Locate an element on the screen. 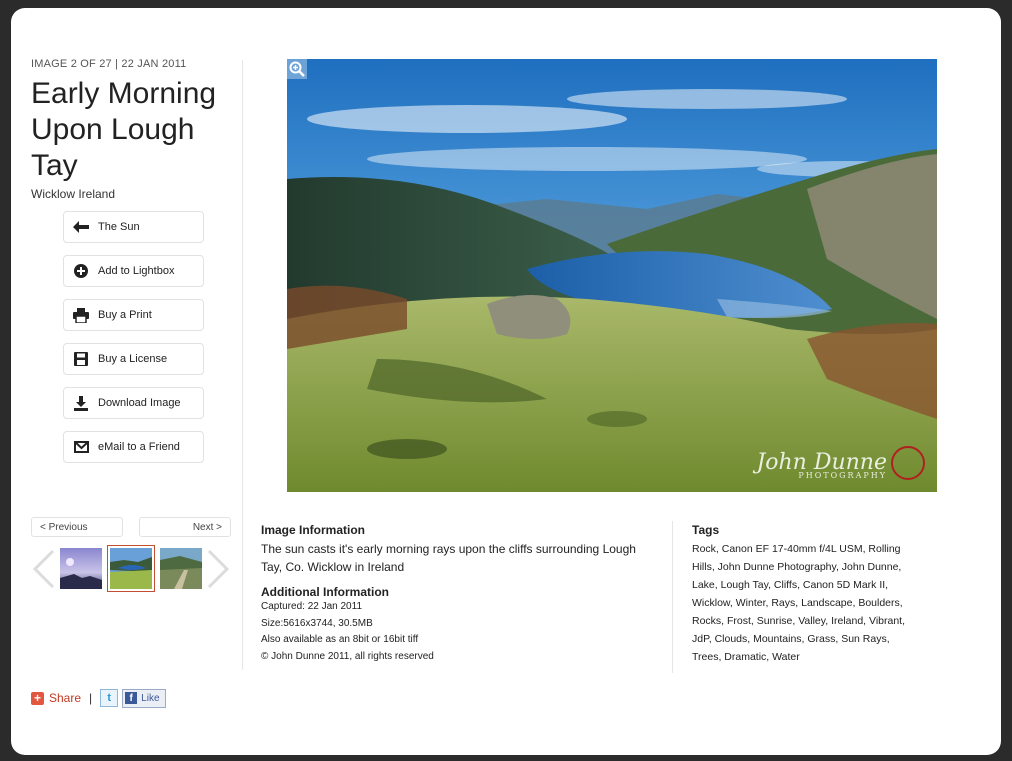  download-image-button: Download Image is located at coordinates (133, 403).